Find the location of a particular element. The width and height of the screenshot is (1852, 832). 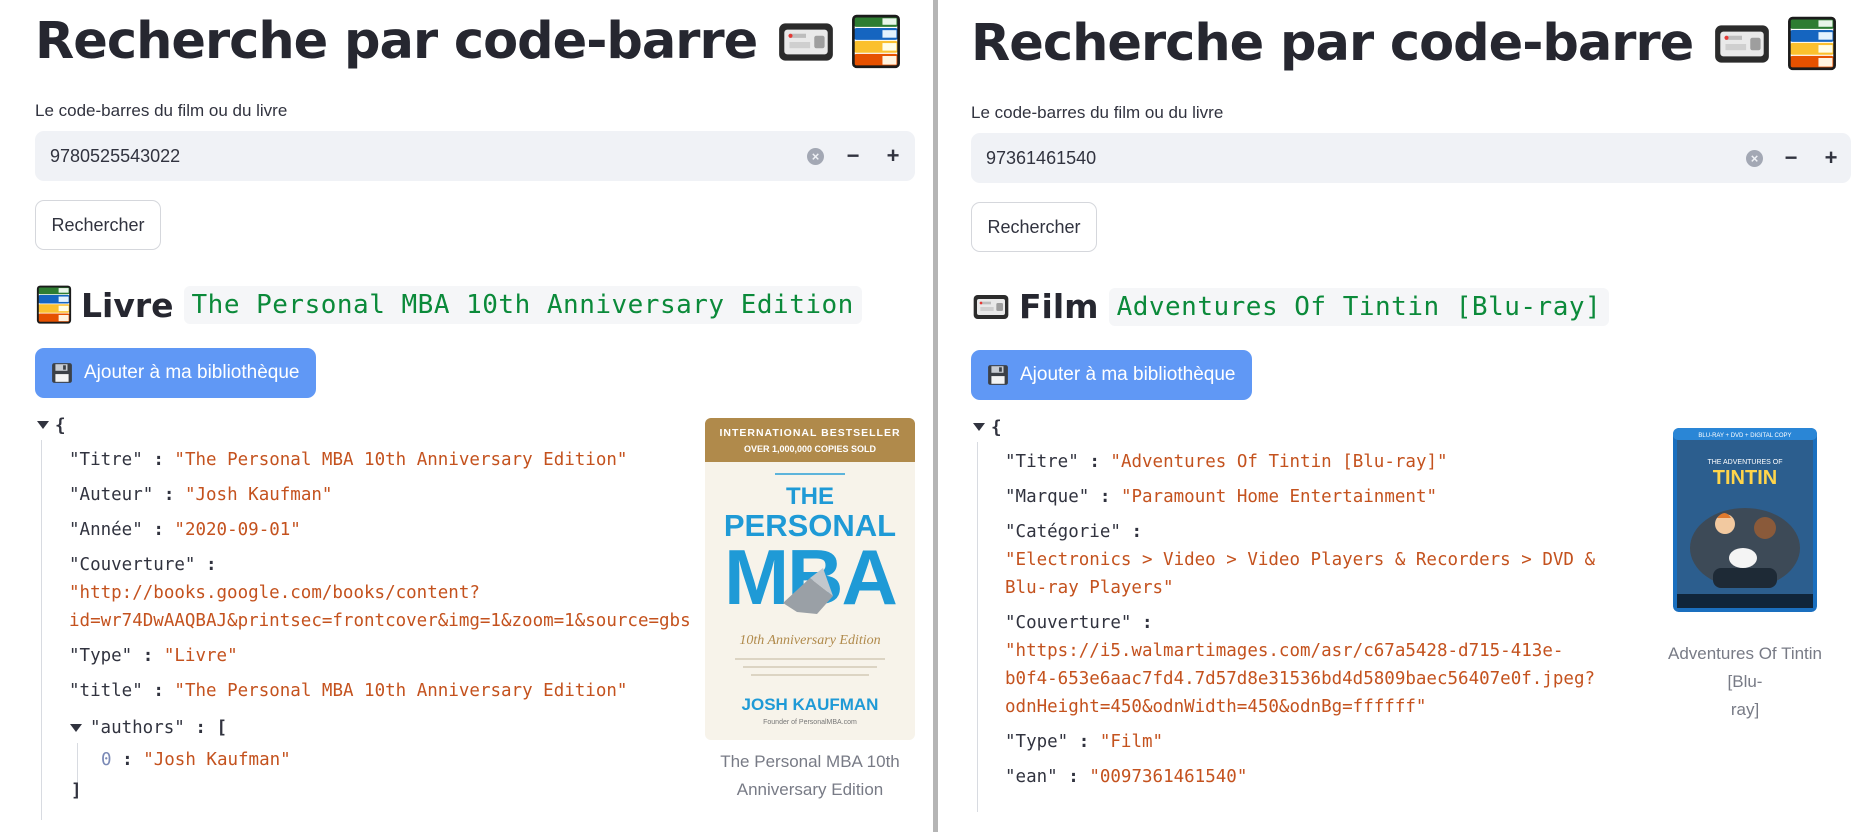

barcode-input: 9780525543022 × − + is located at coordinates (475, 156).